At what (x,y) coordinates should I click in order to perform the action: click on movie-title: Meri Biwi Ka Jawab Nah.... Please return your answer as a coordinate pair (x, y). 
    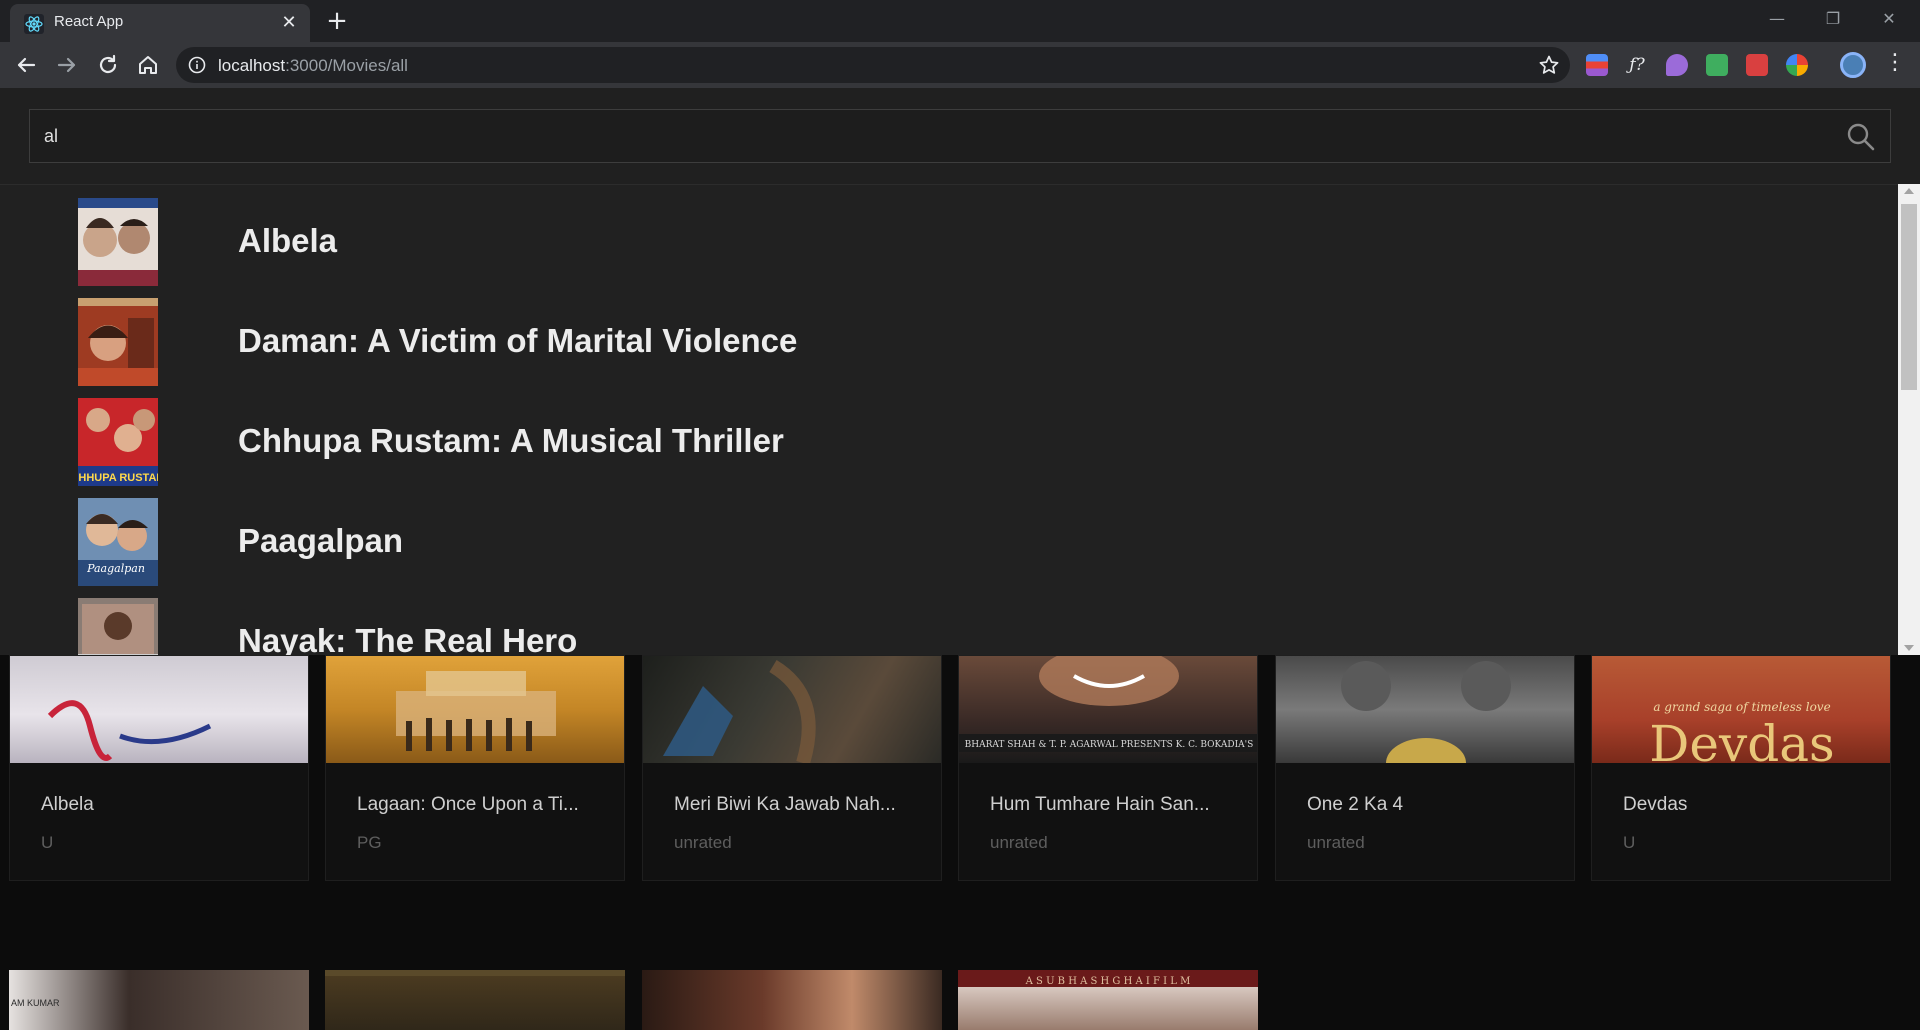
    Looking at the image, I should click on (785, 804).